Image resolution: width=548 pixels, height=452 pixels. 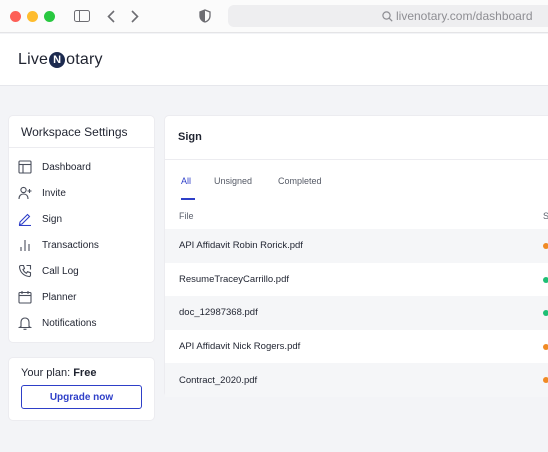 What do you see at coordinates (81, 132) in the screenshot?
I see `sidebar-title: Workspace Settings` at bounding box center [81, 132].